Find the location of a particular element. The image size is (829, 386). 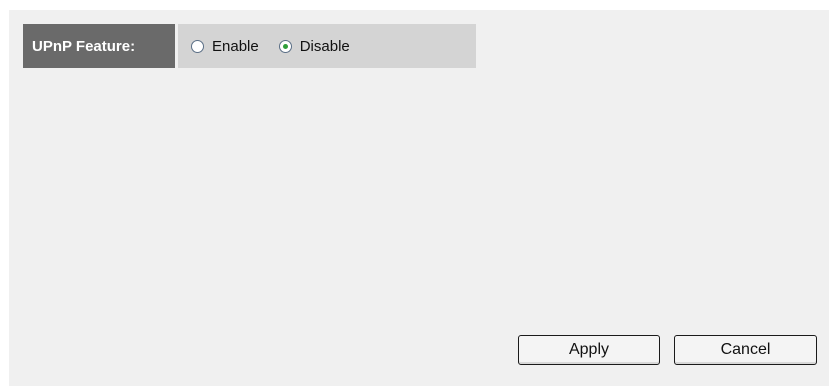

upnp-disable-label: Disable is located at coordinates (324, 46).